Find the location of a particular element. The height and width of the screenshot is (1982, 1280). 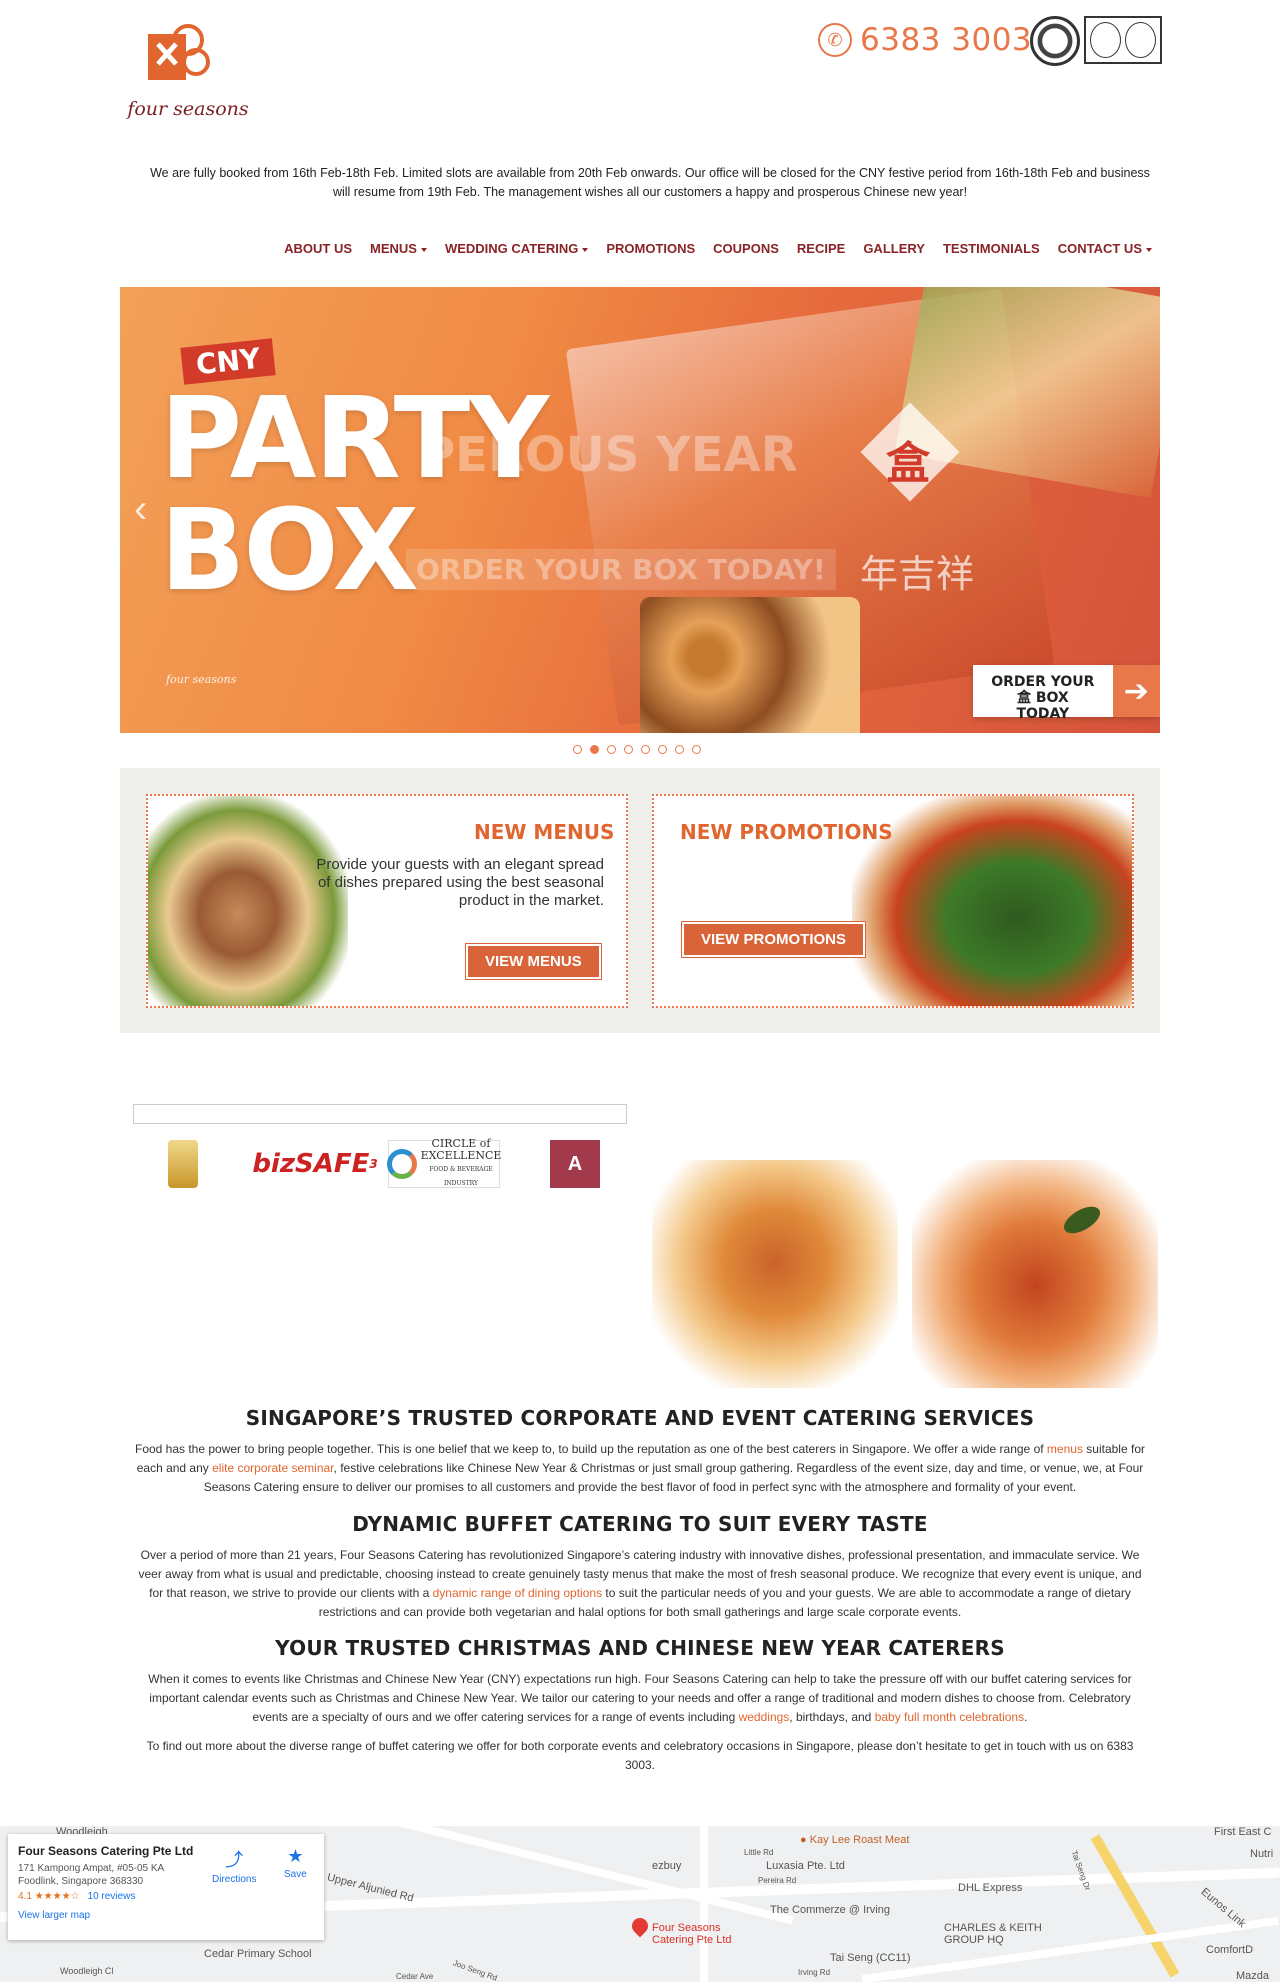

map-label: Tai Seng (CC11) is located at coordinates (870, 1958).